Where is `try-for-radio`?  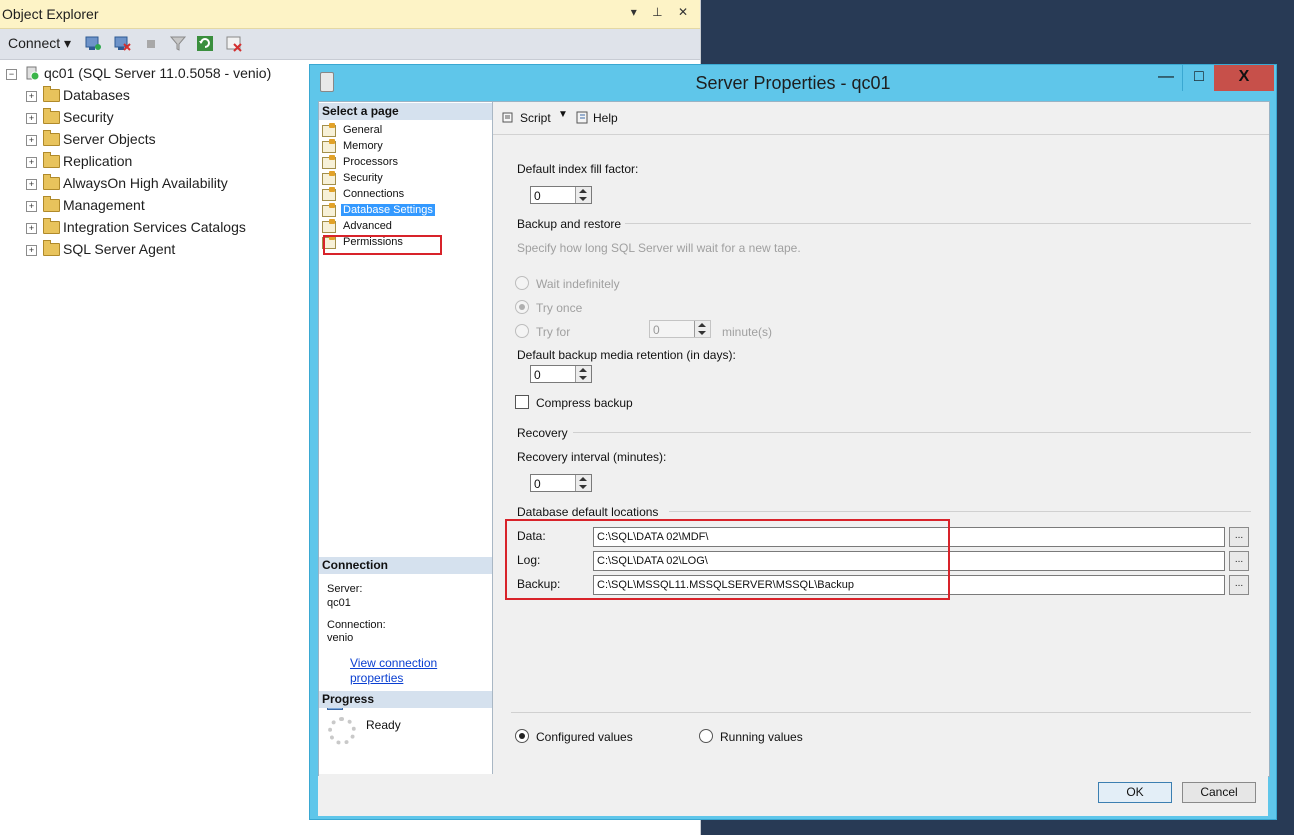 try-for-radio is located at coordinates (522, 331).